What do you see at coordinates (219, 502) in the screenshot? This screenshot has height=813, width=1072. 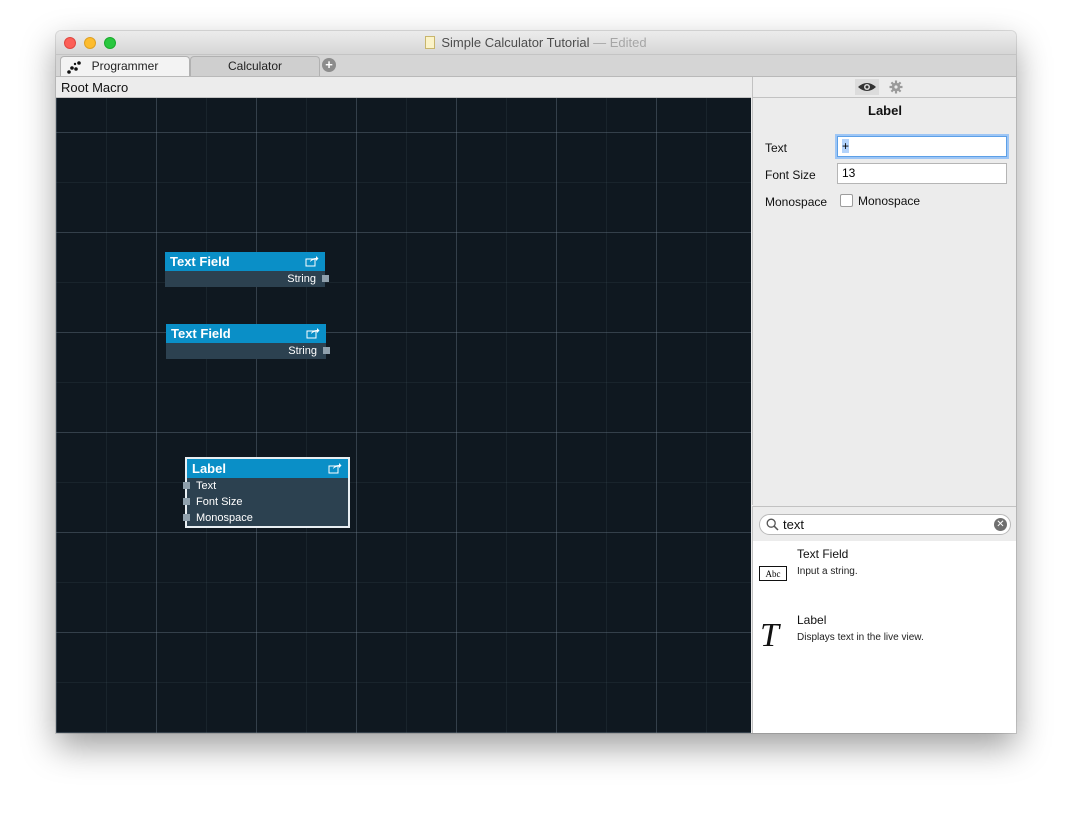 I see `port-label: Font Size` at bounding box center [219, 502].